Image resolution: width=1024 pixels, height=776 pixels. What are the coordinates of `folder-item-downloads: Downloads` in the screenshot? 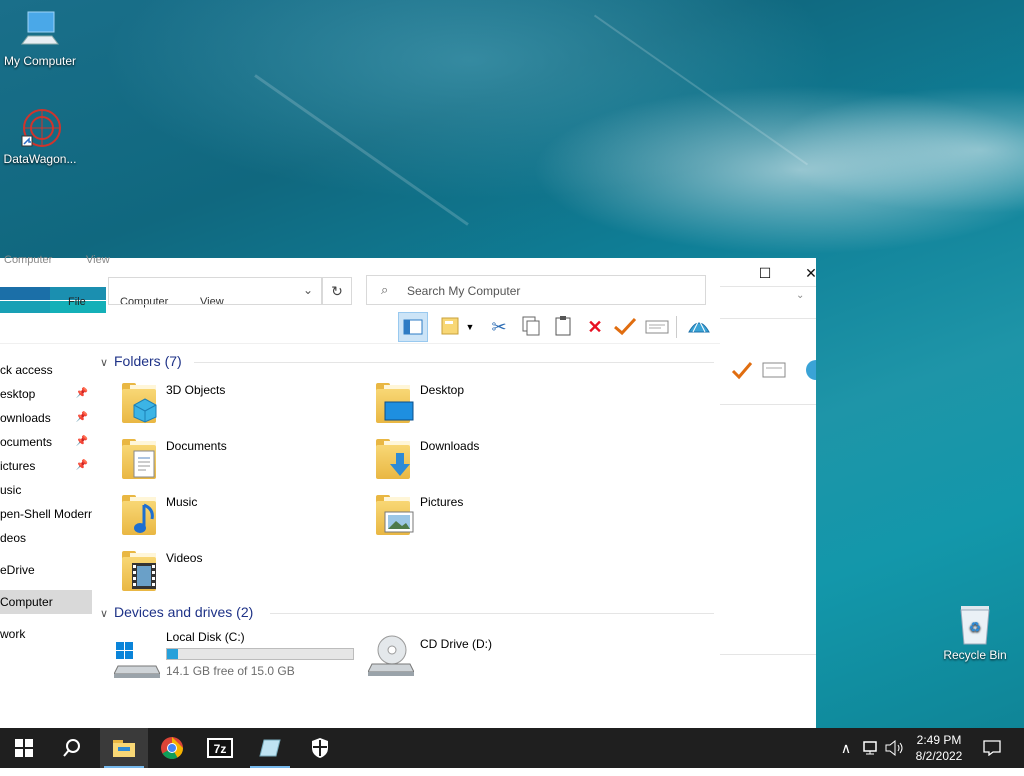 It's located at (474, 462).